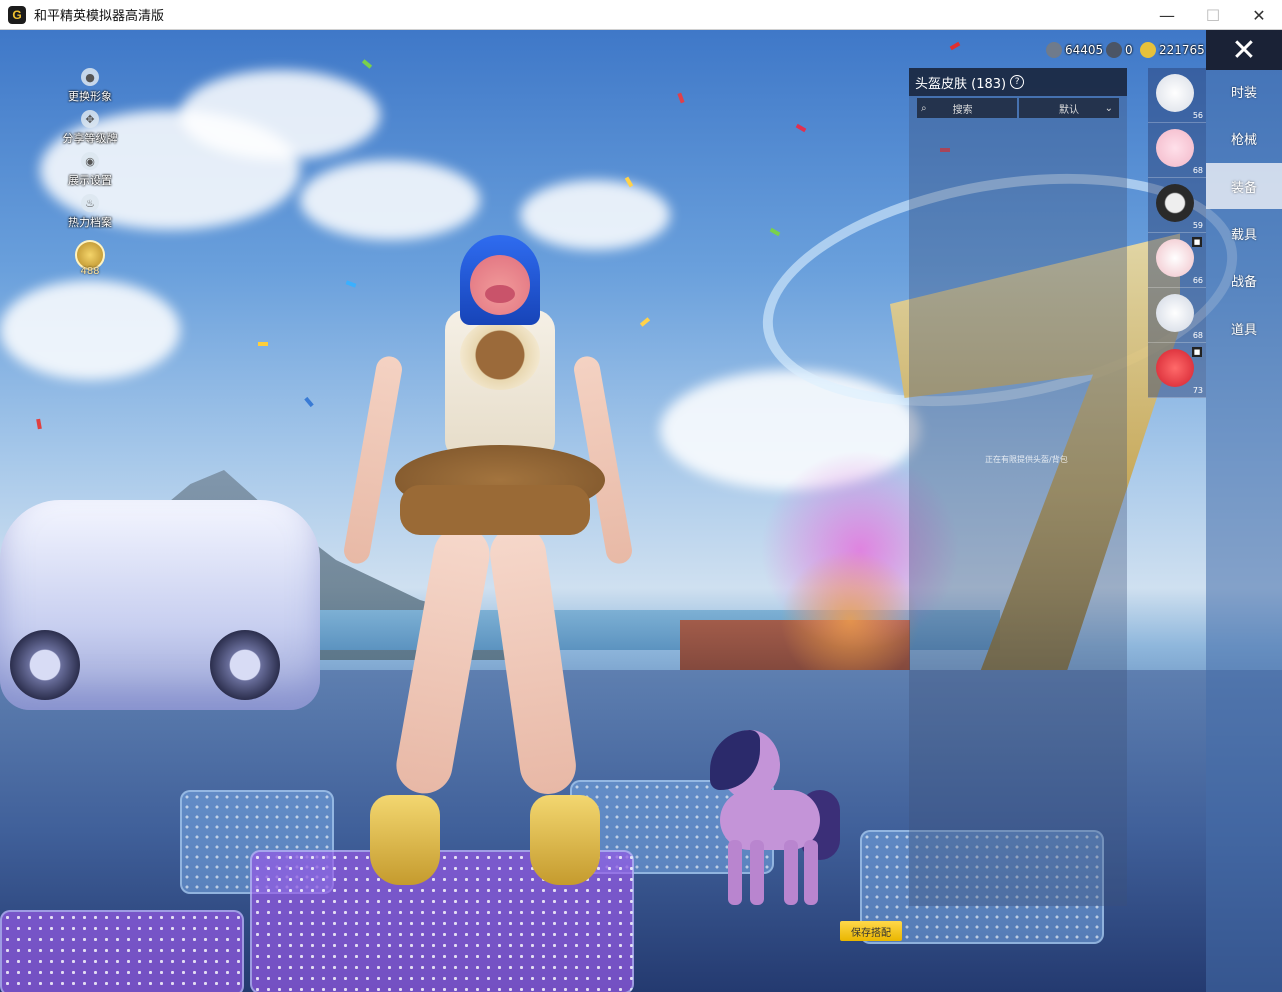 The width and height of the screenshot is (1282, 992). I want to click on heat-profile-item: ♨ 热力档案, so click(90, 212).